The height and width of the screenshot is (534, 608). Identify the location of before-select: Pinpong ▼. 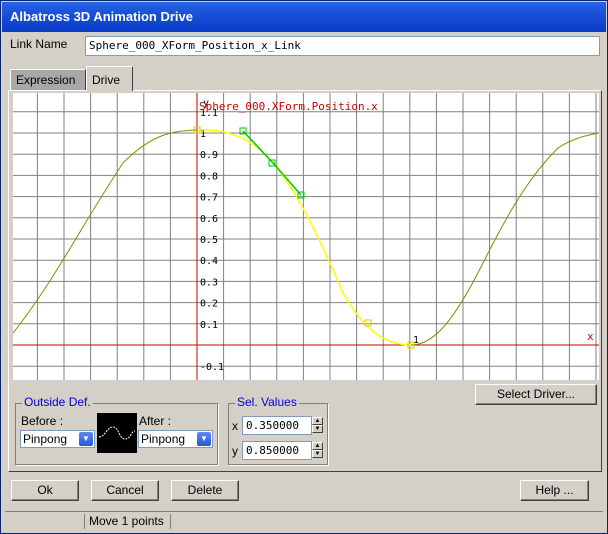
(57, 439).